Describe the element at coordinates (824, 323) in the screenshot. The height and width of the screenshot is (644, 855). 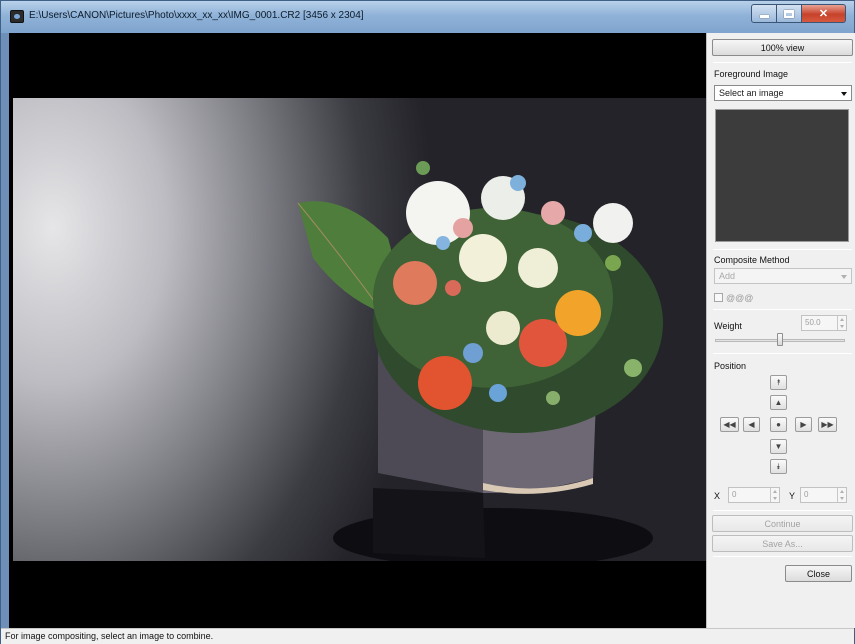
I see `weight-input: 50.0` at that location.